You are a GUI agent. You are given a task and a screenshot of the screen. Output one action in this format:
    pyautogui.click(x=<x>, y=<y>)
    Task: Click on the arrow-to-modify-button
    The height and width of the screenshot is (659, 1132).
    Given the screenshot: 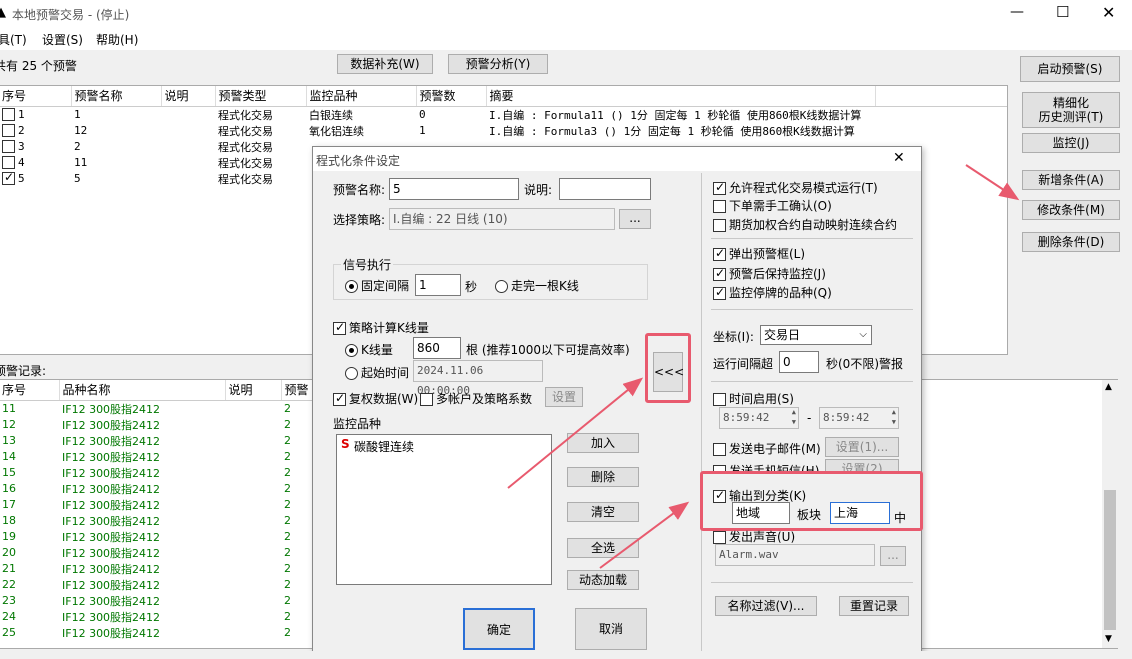 What is the action you would take?
    pyautogui.click(x=992, y=182)
    